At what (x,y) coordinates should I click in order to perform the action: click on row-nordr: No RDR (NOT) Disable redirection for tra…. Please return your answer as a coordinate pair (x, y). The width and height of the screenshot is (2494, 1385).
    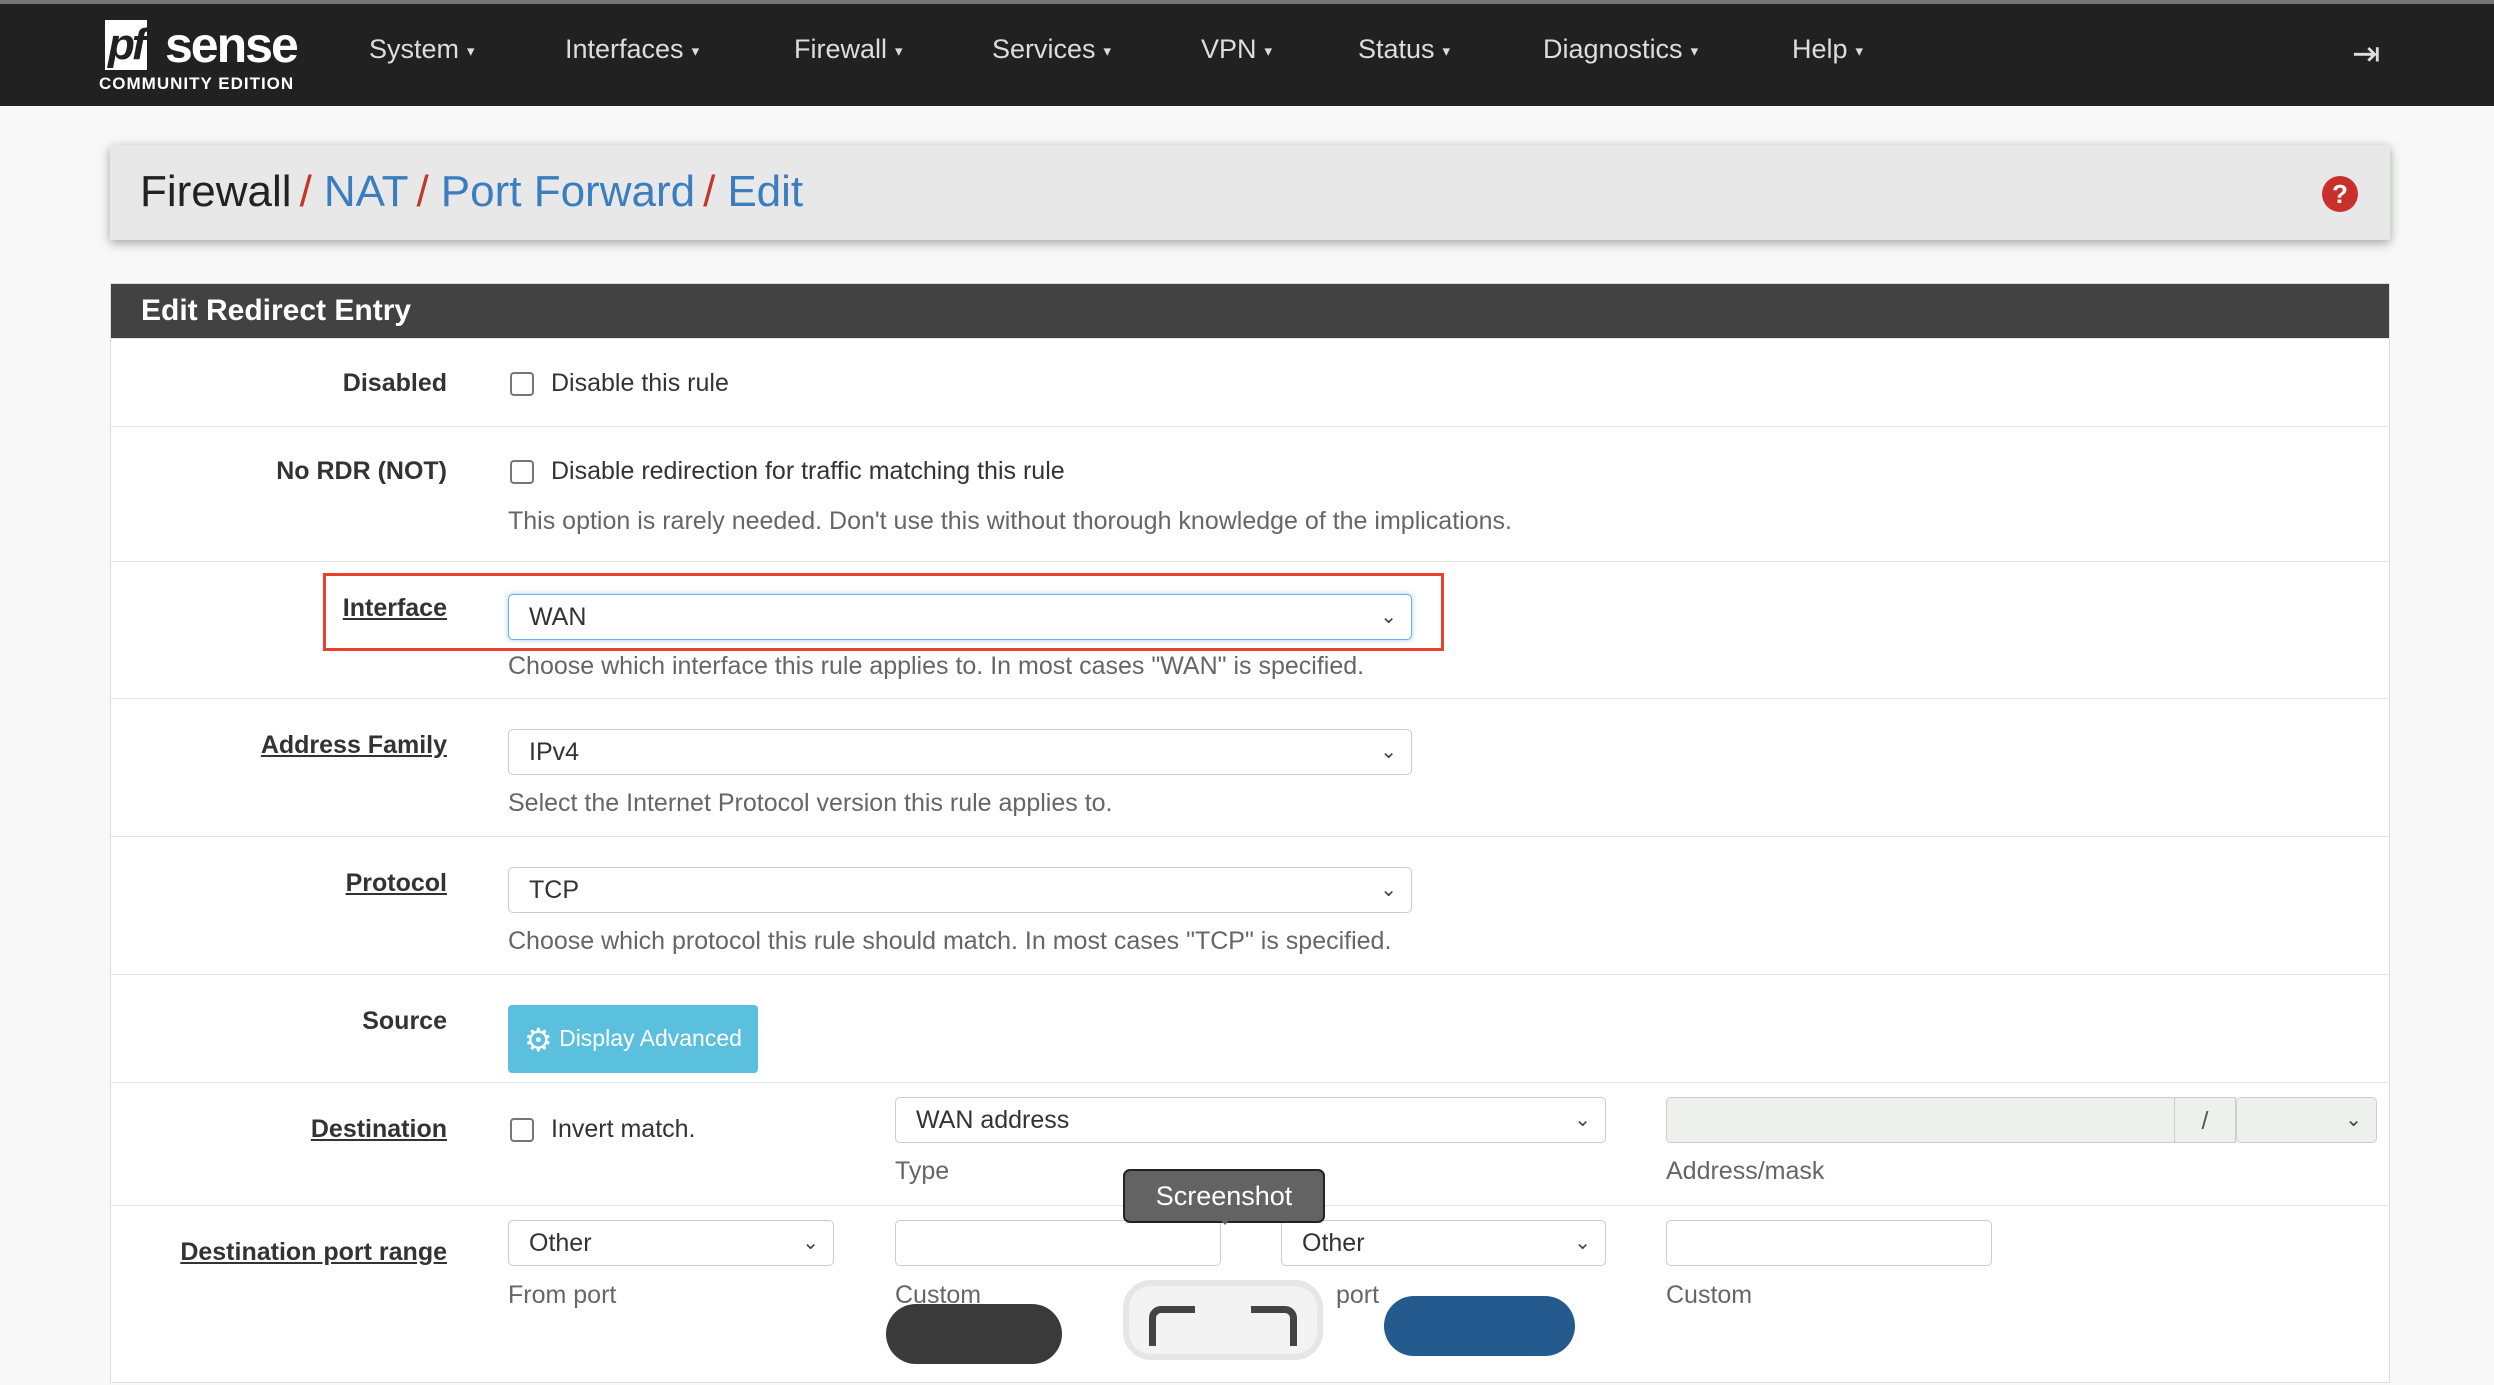
    Looking at the image, I should click on (1250, 493).